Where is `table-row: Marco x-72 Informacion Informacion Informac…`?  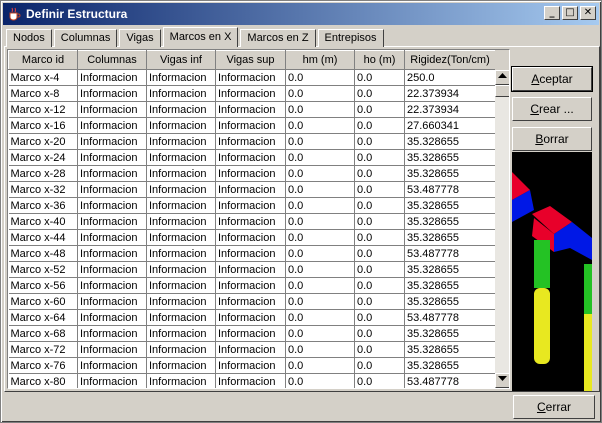
table-row: Marco x-72 Informacion Informacion Informac… is located at coordinates (252, 349).